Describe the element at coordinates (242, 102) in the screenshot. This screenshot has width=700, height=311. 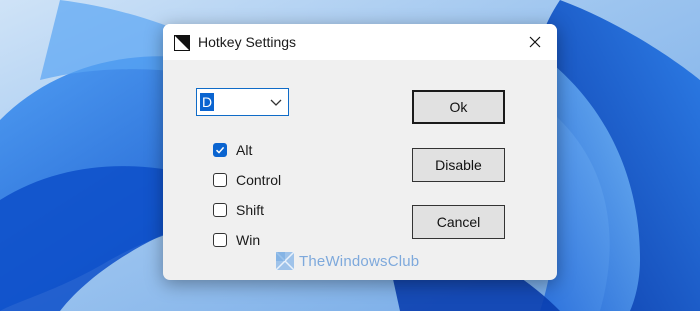
I see `key-select: D` at that location.